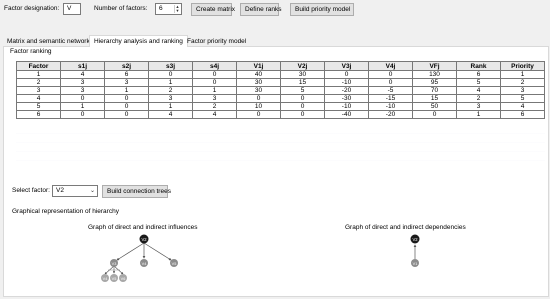 The image size is (550, 299). I want to click on column-header: Rank, so click(478, 66).